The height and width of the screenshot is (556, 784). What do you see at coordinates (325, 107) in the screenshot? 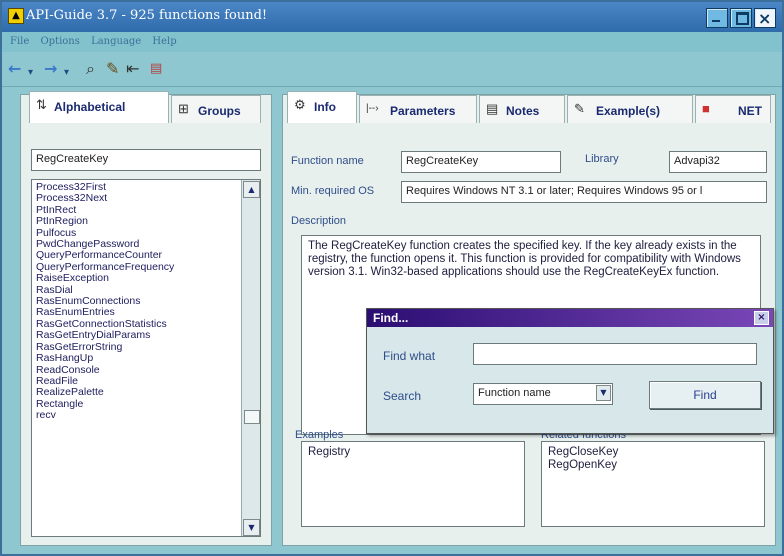
I see `tab-info-label: Info` at bounding box center [325, 107].